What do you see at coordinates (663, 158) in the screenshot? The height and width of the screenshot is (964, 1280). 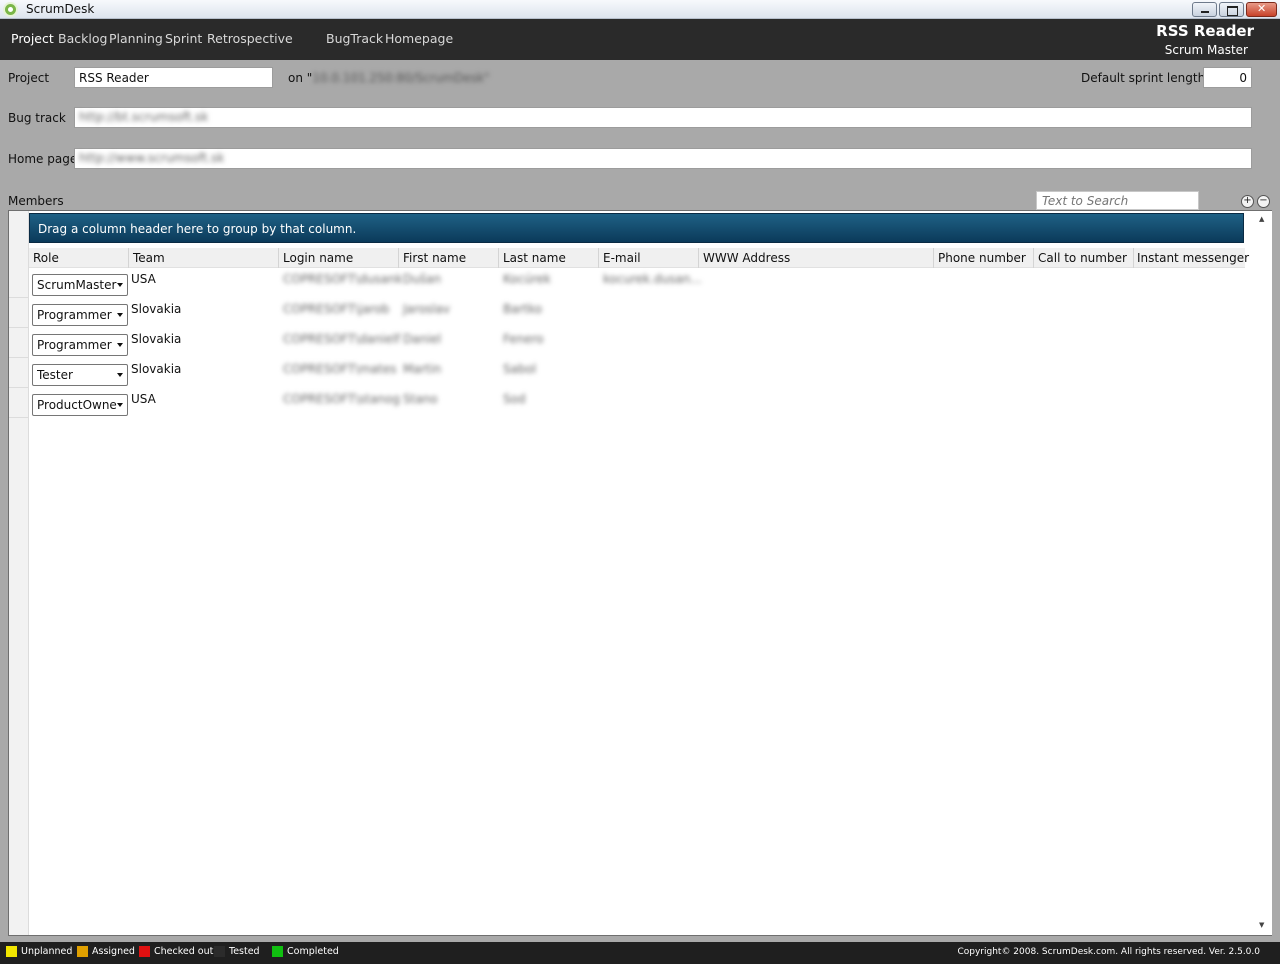 I see `homepage-url-input: http://www.scrumsoft.sk` at bounding box center [663, 158].